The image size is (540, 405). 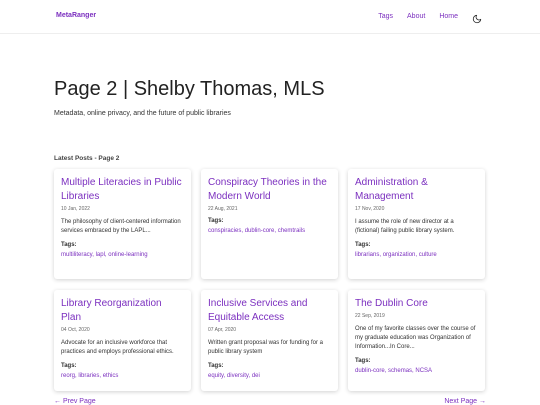 What do you see at coordinates (448, 16) in the screenshot?
I see `nav-home-link: Home` at bounding box center [448, 16].